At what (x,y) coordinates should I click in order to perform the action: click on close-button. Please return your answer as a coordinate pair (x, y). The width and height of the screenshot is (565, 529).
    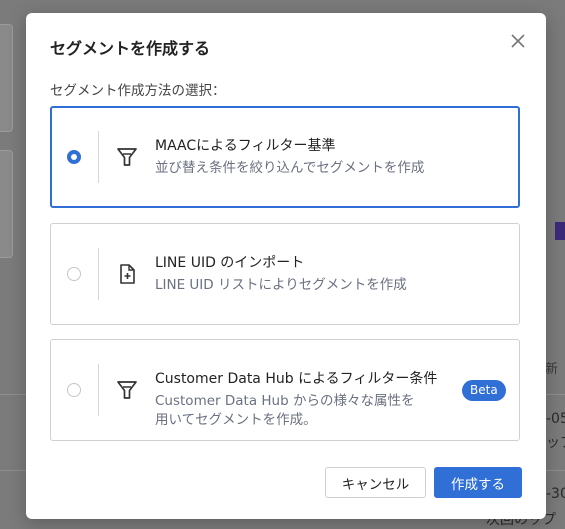
    Looking at the image, I should click on (518, 41).